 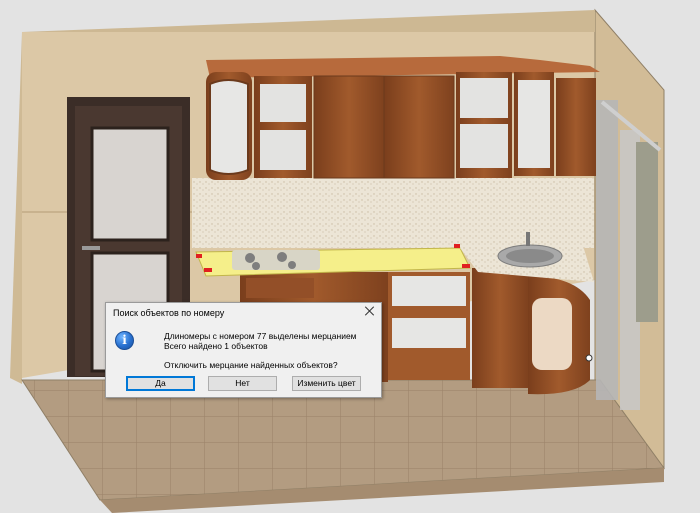 I want to click on change-color-button: Изменить цвет, so click(x=326, y=383).